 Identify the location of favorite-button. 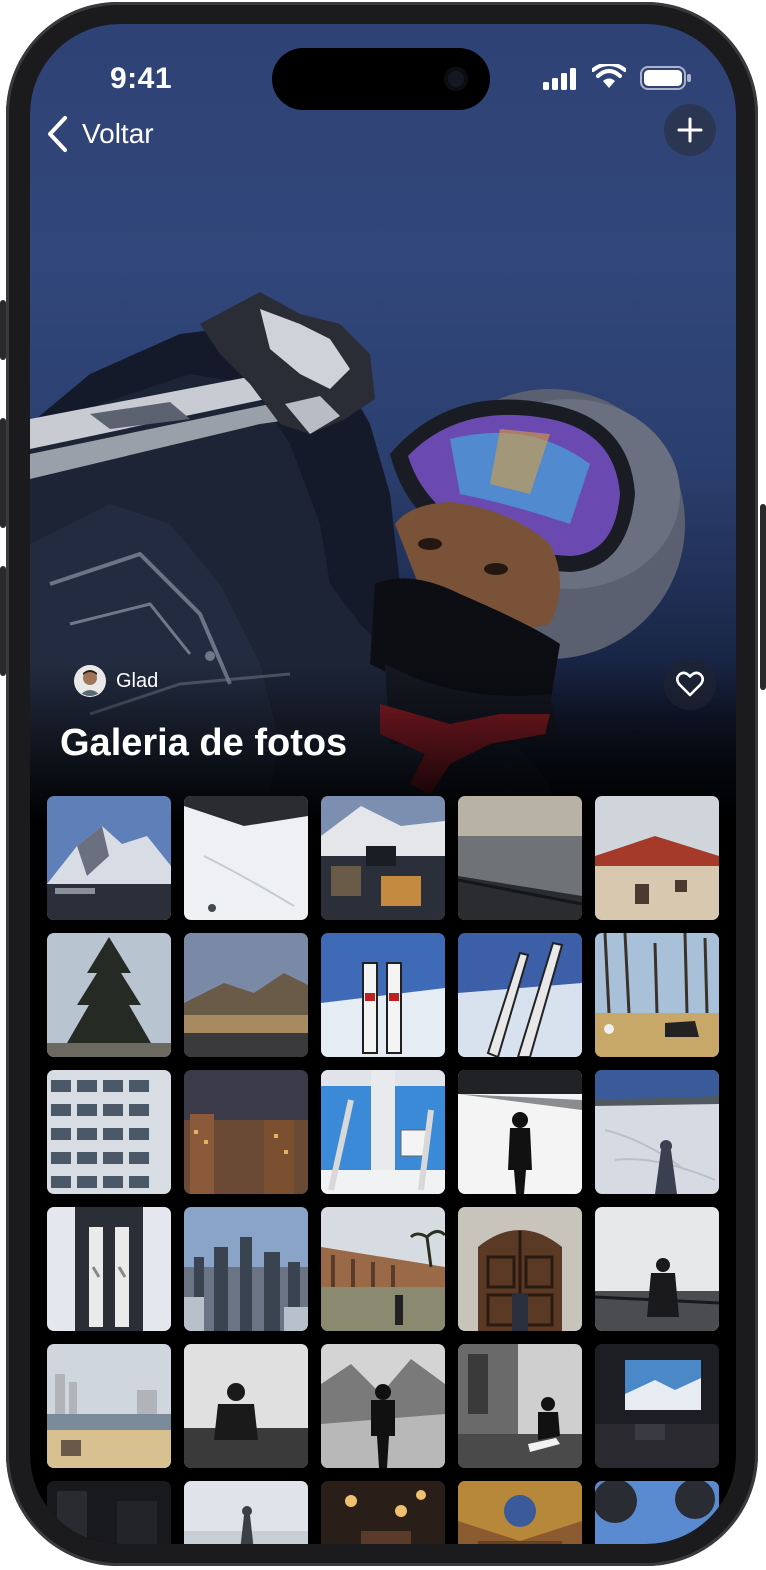
(690, 684).